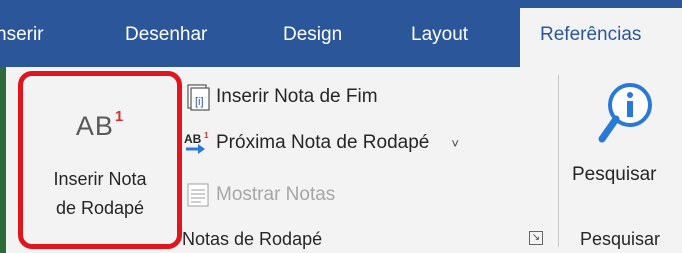 The width and height of the screenshot is (682, 253). Describe the element at coordinates (100, 193) in the screenshot. I see `insert-footnote-label: Inserir Nota de Rodapé` at that location.